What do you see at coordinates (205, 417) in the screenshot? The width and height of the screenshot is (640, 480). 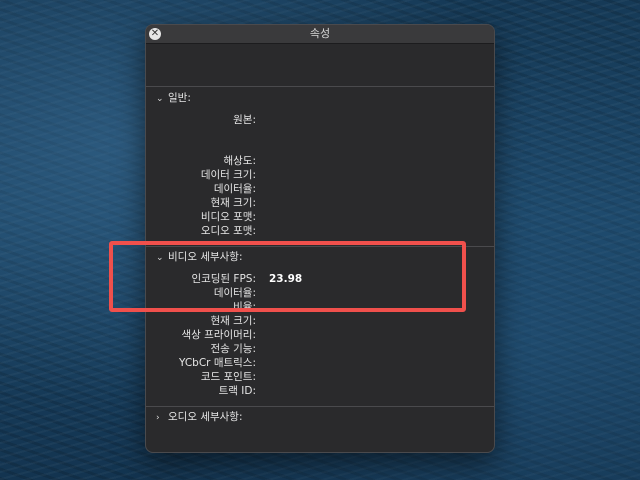 I see `section-audio-title: 오디오 세부사항:` at bounding box center [205, 417].